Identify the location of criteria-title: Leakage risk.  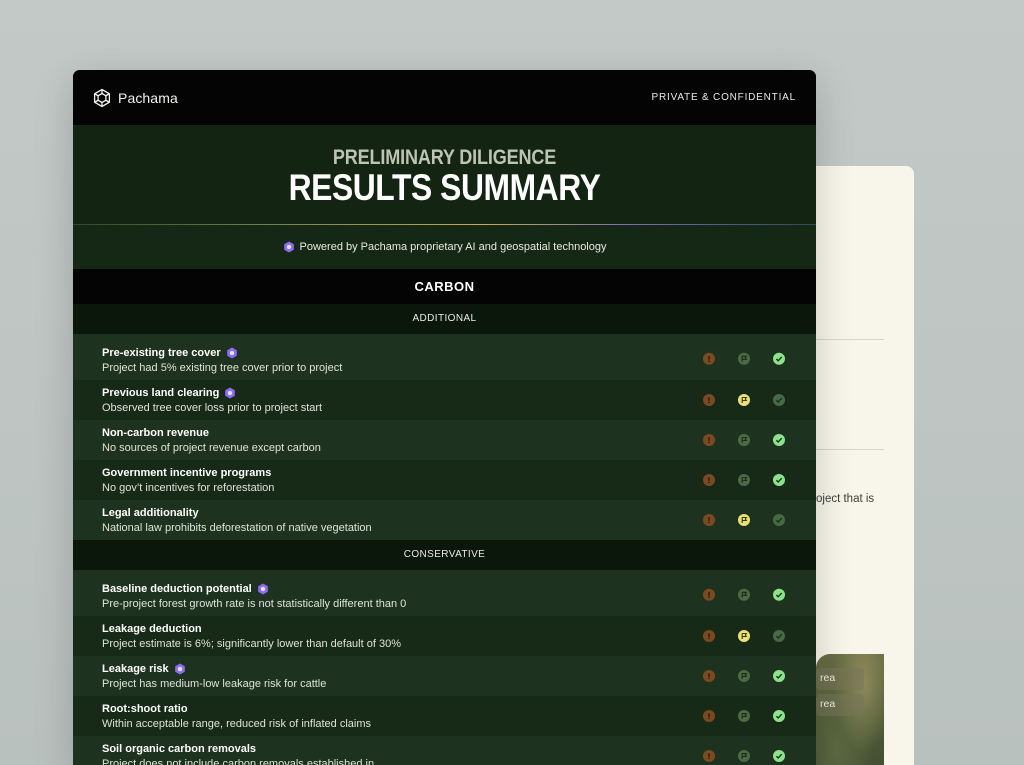
(214, 669).